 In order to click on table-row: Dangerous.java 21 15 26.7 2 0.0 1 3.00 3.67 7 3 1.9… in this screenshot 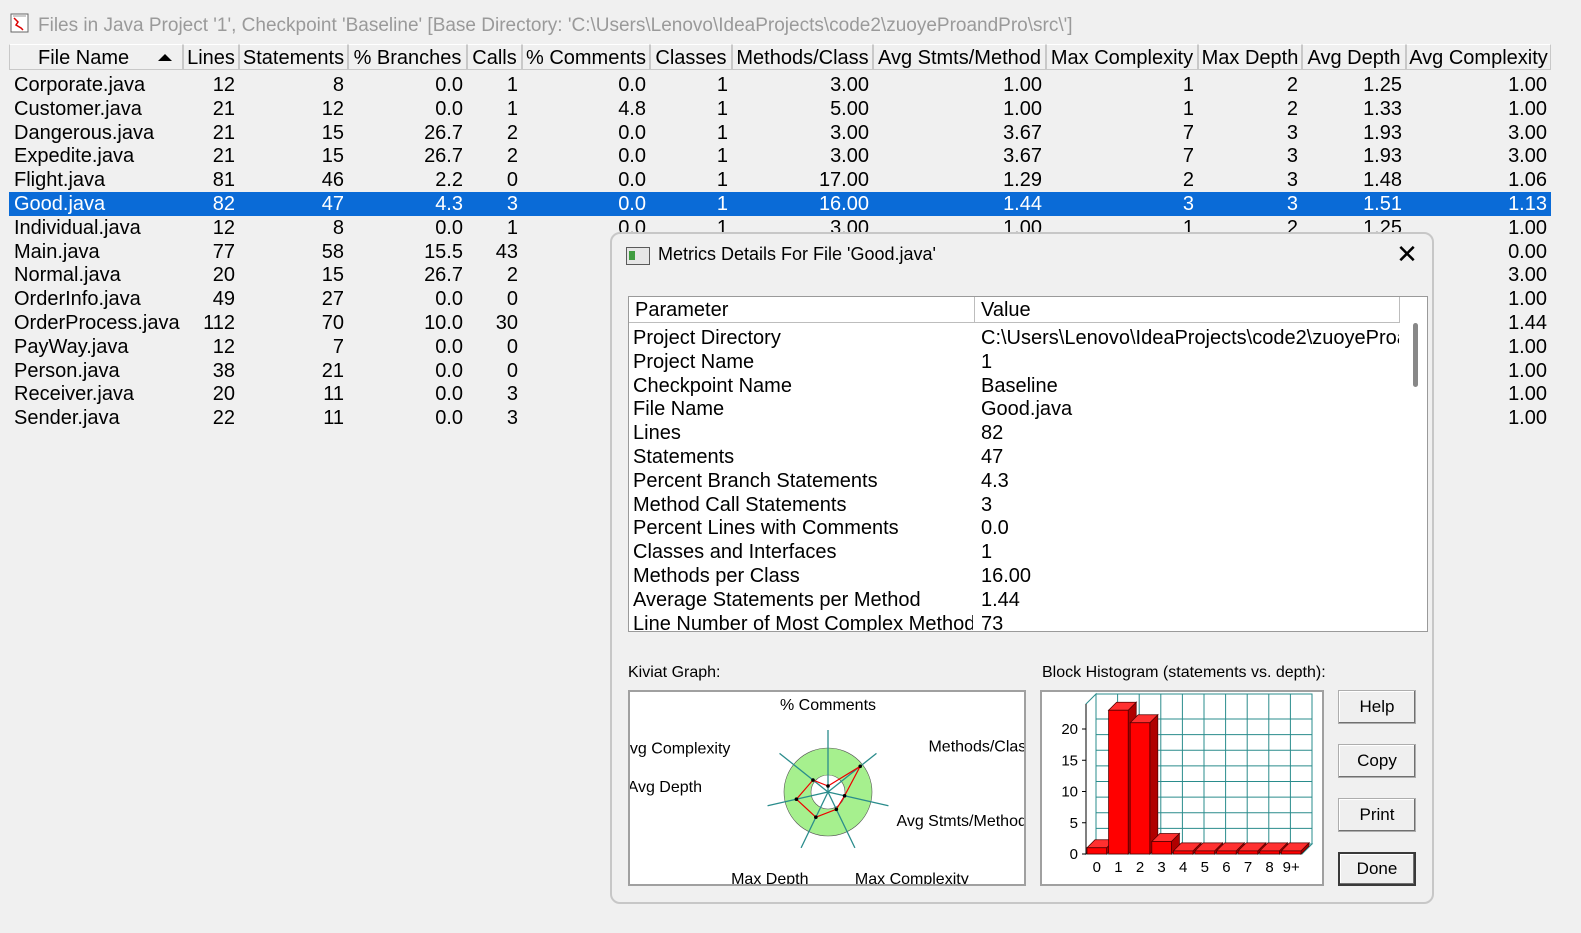, I will do `click(780, 133)`.